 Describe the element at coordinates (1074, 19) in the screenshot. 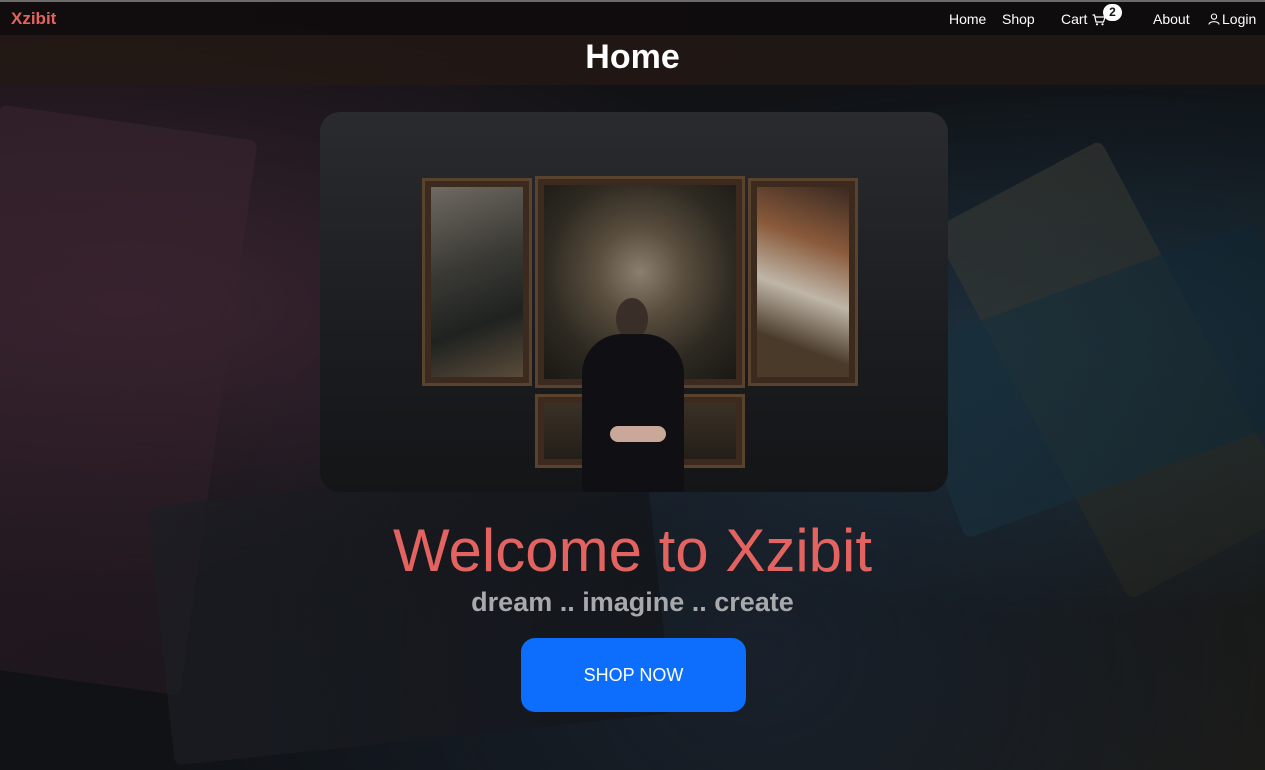

I see `nav-link-cart: Cart` at that location.